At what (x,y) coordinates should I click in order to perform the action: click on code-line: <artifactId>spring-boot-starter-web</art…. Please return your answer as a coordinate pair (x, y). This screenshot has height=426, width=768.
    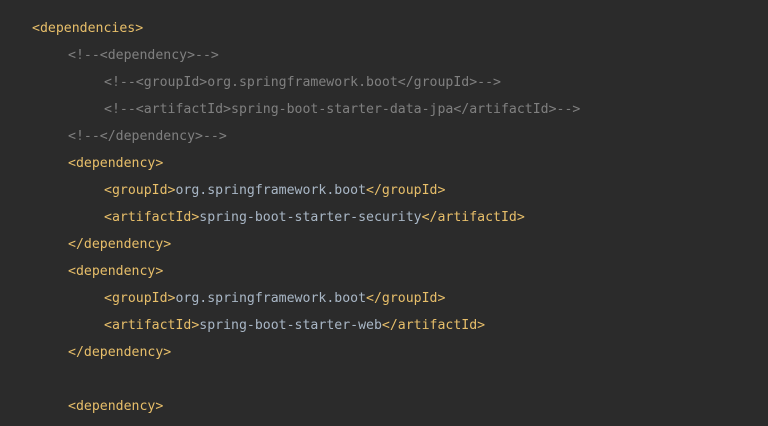
    Looking at the image, I should click on (384, 327).